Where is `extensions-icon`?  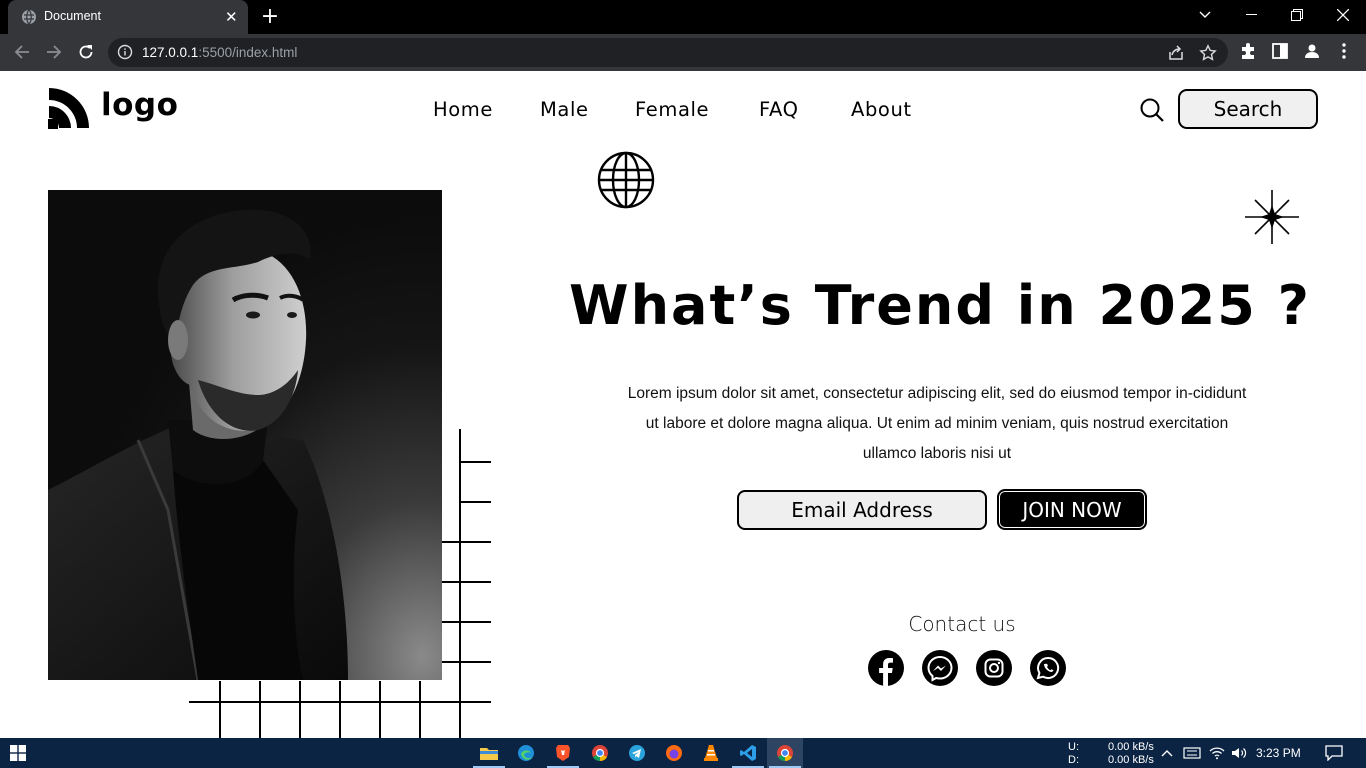 extensions-icon is located at coordinates (1248, 51).